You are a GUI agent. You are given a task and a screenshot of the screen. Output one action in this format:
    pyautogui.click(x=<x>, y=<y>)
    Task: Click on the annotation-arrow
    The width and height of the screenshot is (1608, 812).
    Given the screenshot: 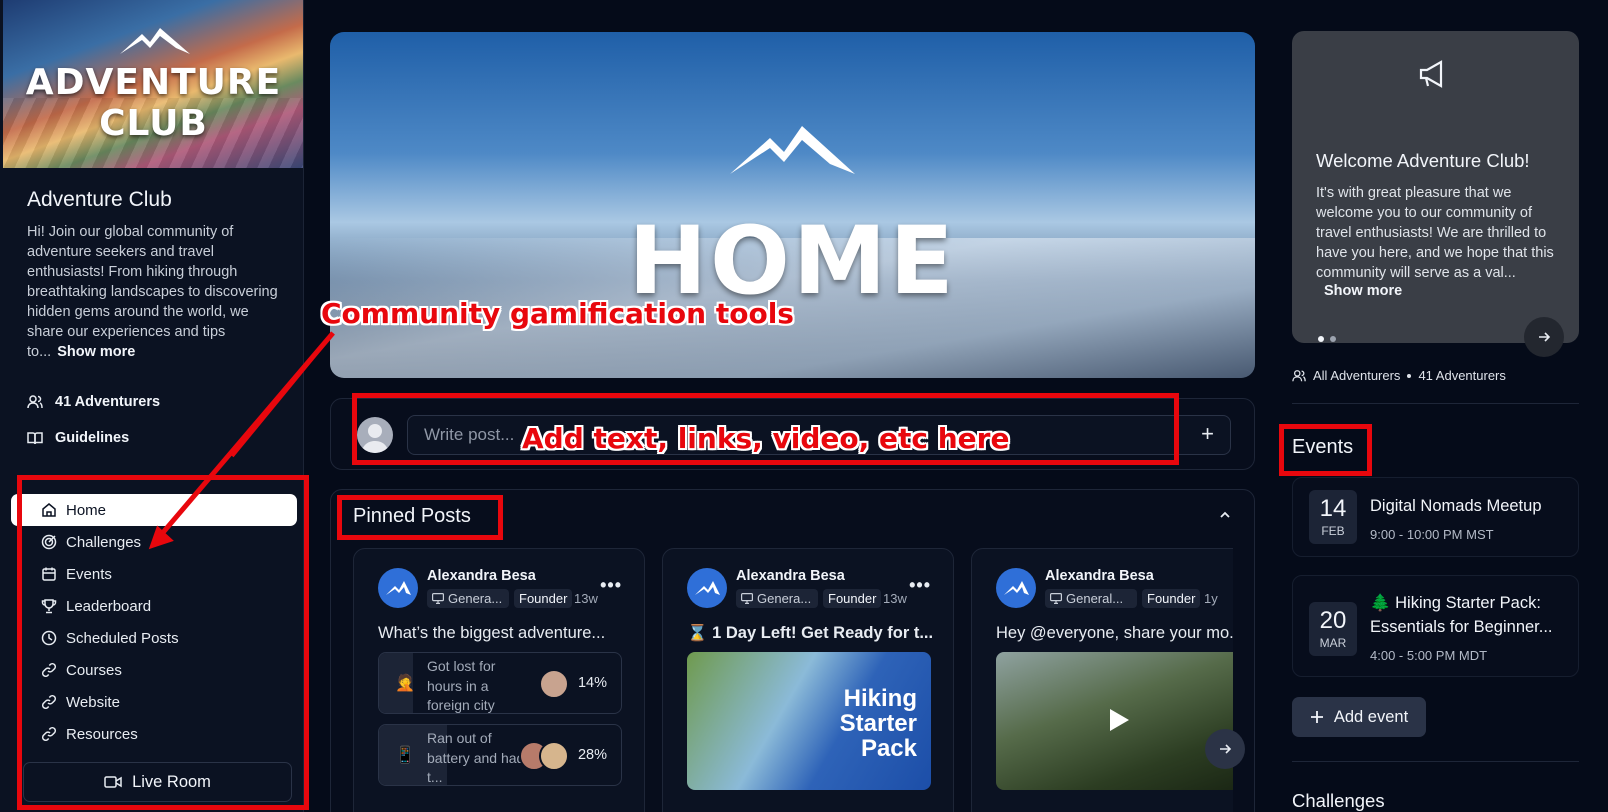 What is the action you would take?
    pyautogui.click(x=241, y=440)
    